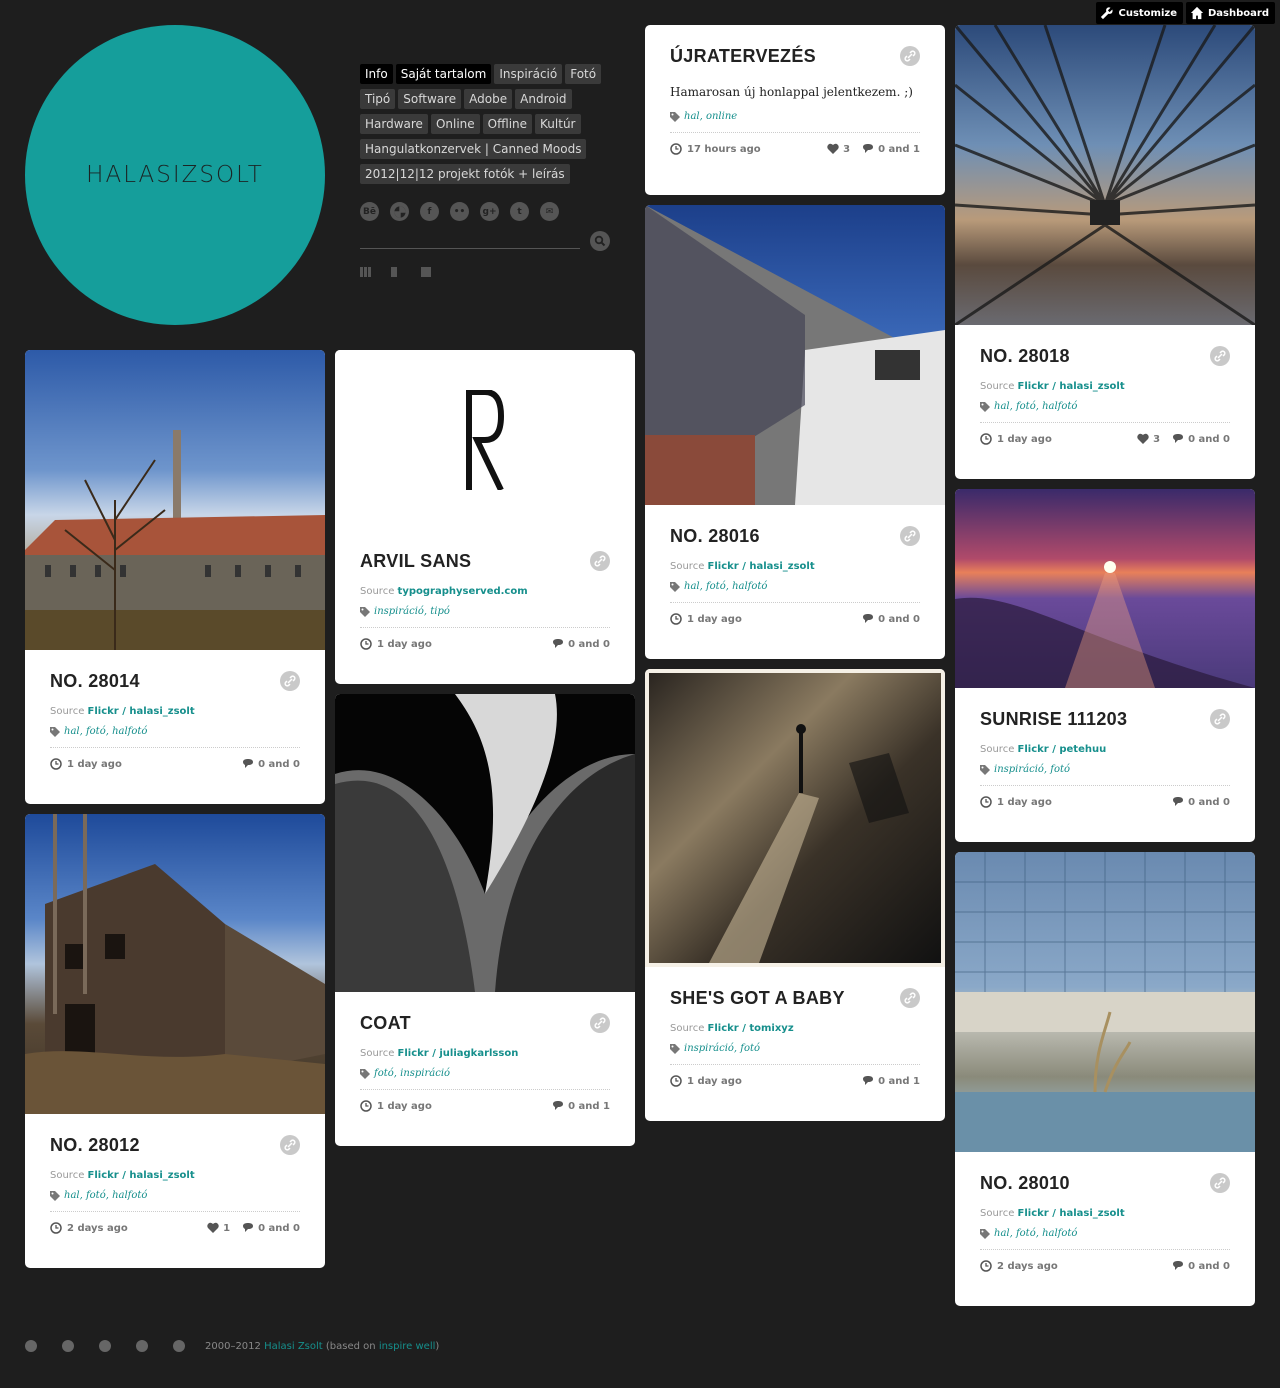 The width and height of the screenshot is (1280, 1388). I want to click on nav-item-inspiracio: Inspiráció, so click(528, 74).